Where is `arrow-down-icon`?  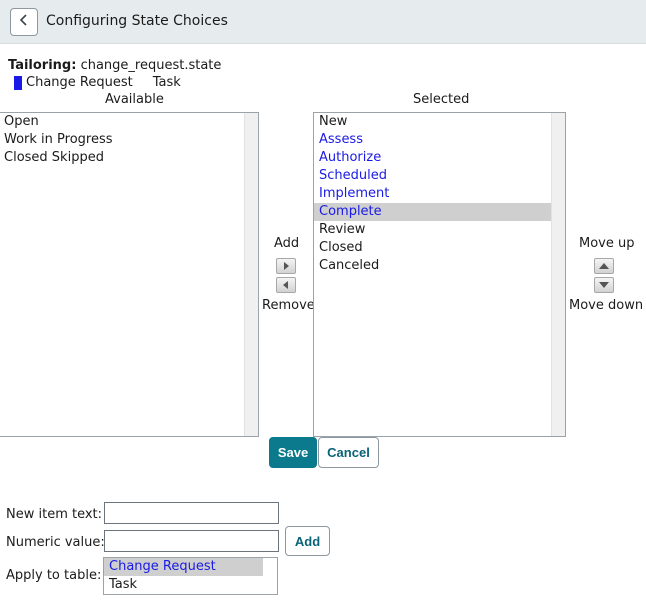 arrow-down-icon is located at coordinates (604, 285).